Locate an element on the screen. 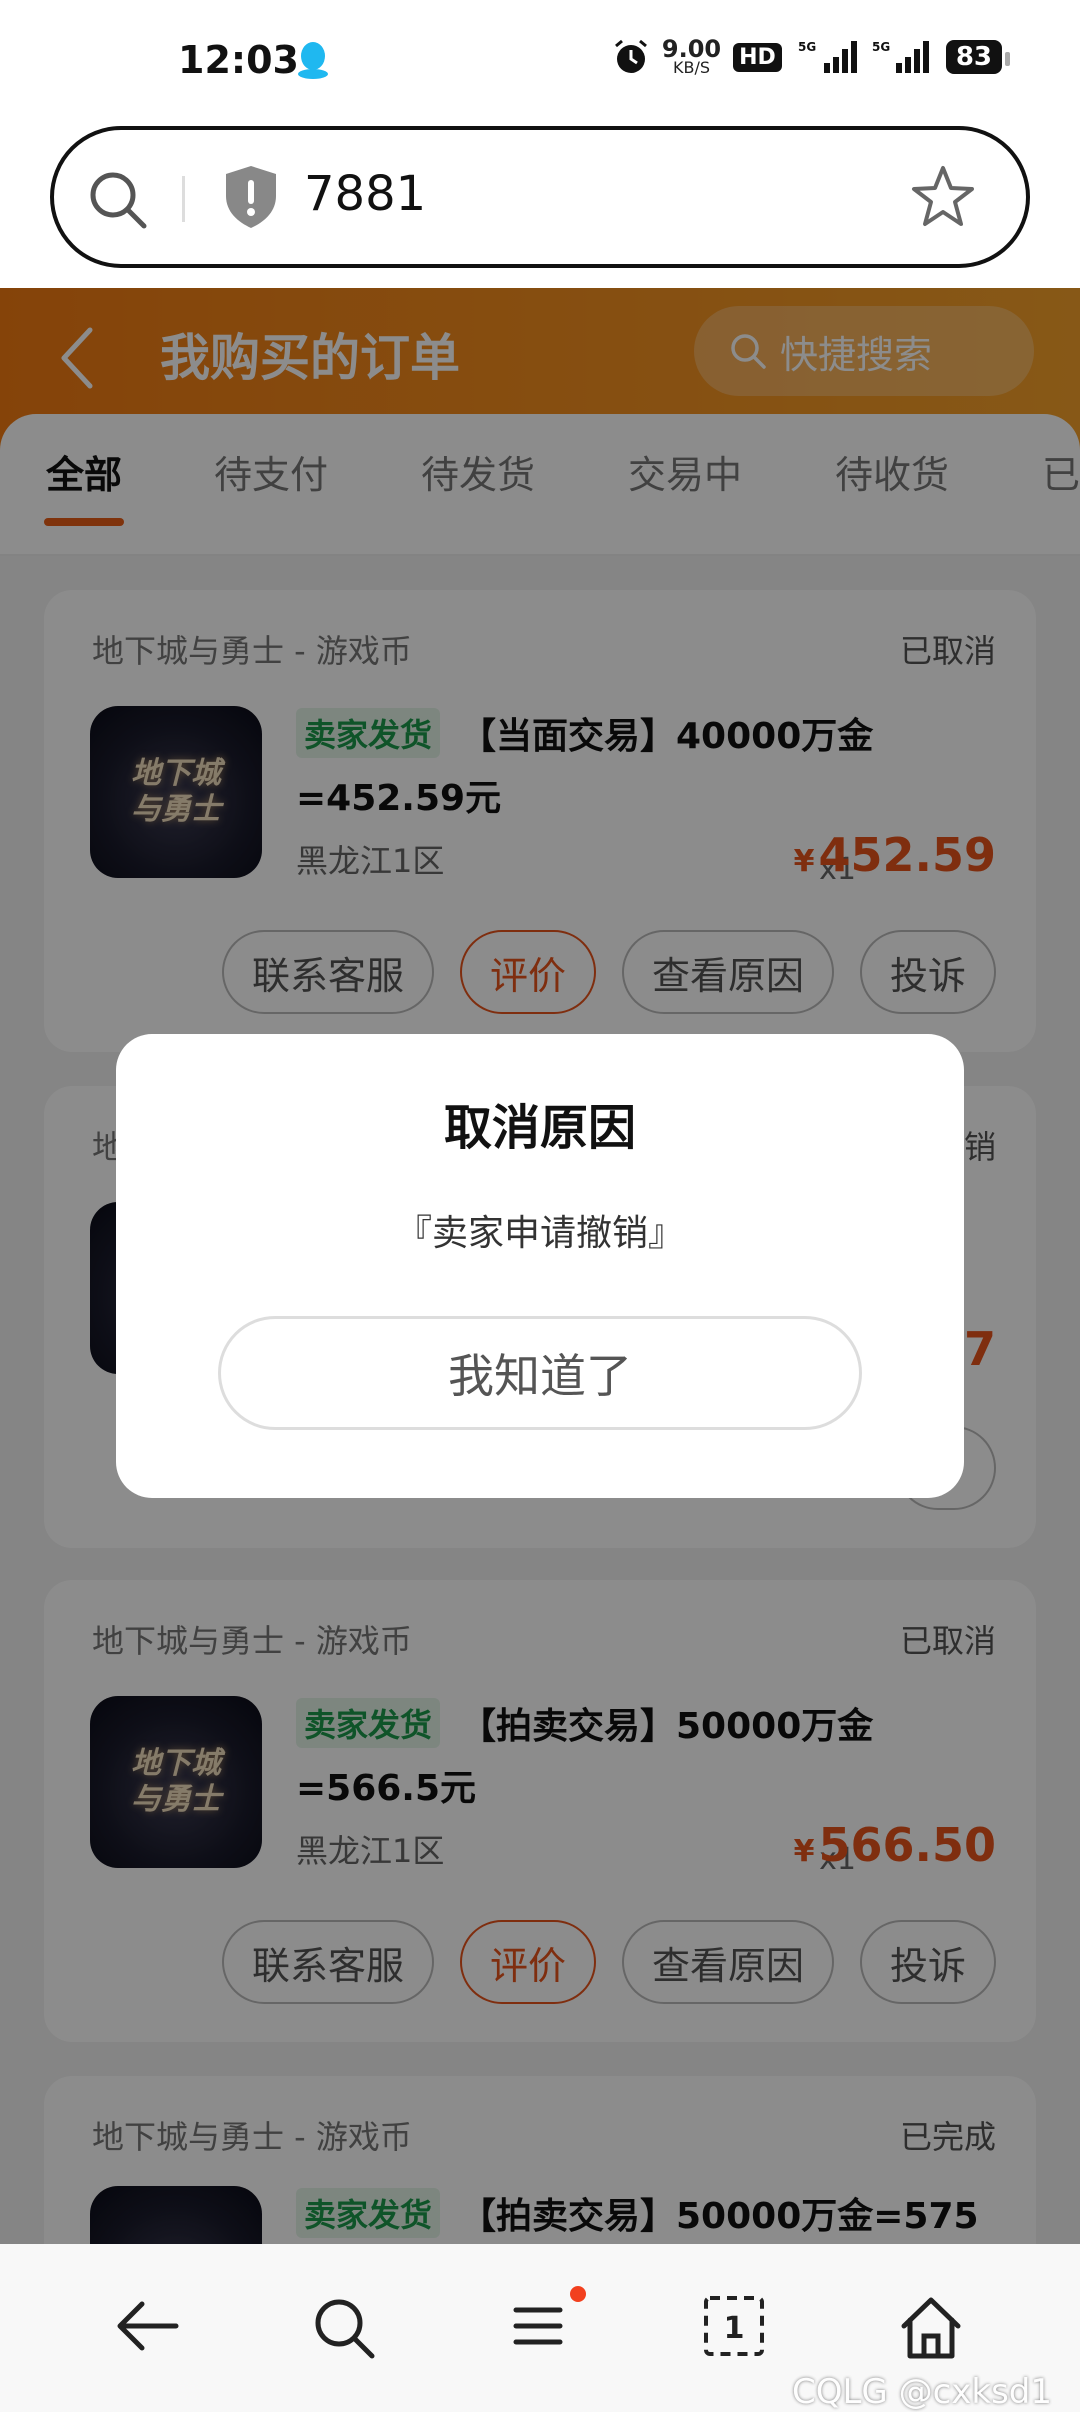 The height and width of the screenshot is (2412, 1080). menu-notification-dot is located at coordinates (578, 2294).